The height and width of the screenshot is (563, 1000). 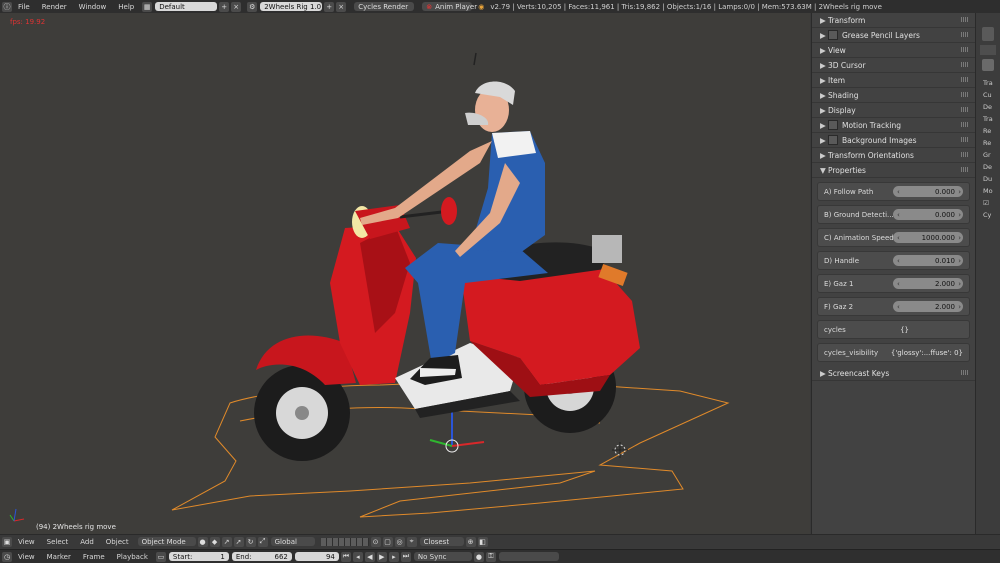 I want to click on menu-frame: Frame, so click(x=94, y=557).